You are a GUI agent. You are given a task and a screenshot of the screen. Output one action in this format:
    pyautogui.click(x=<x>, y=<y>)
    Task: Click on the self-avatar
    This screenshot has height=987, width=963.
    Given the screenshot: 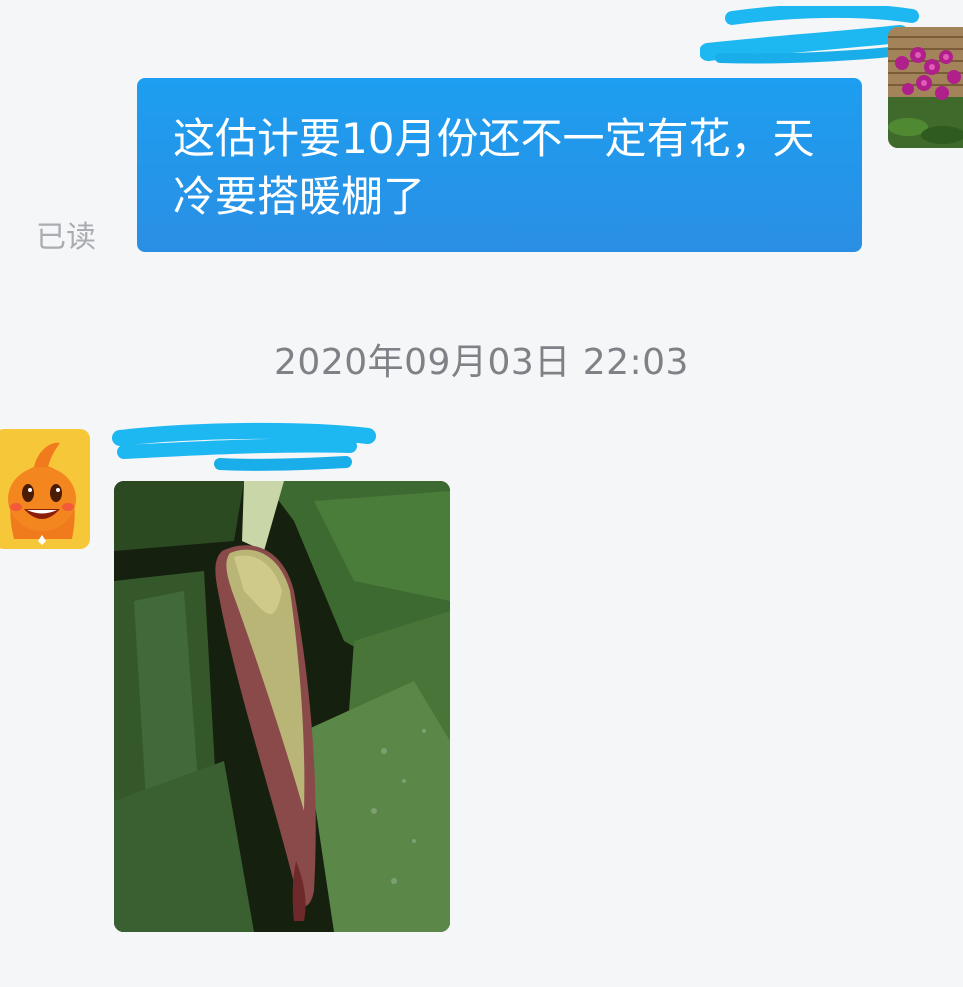 What is the action you would take?
    pyautogui.click(x=925, y=87)
    